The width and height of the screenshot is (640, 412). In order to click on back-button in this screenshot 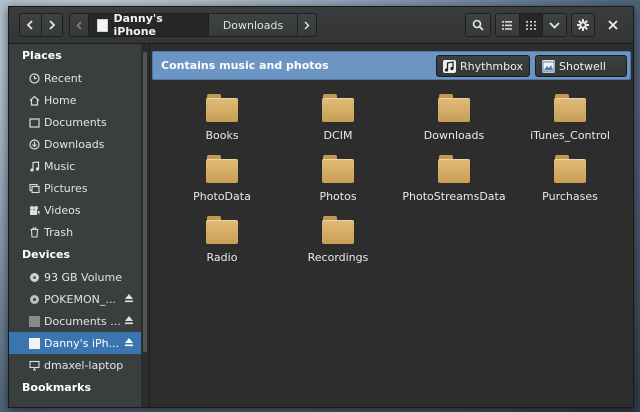, I will do `click(30, 25)`.